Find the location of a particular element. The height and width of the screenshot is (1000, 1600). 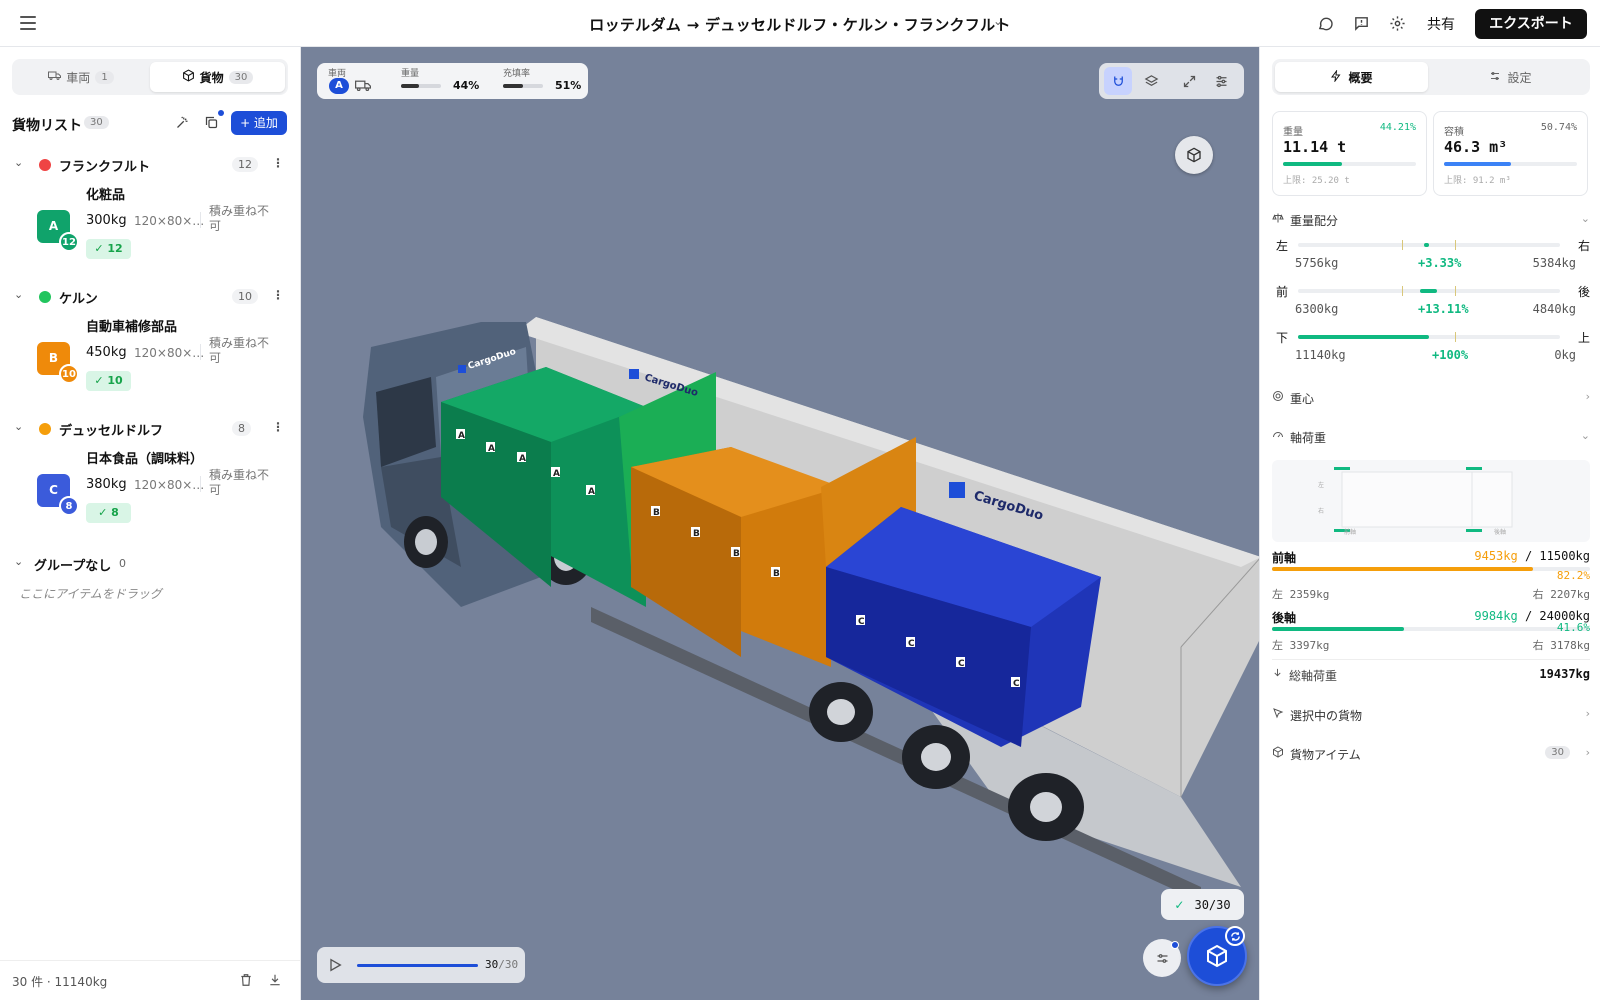

download-icon is located at coordinates (275, 982).